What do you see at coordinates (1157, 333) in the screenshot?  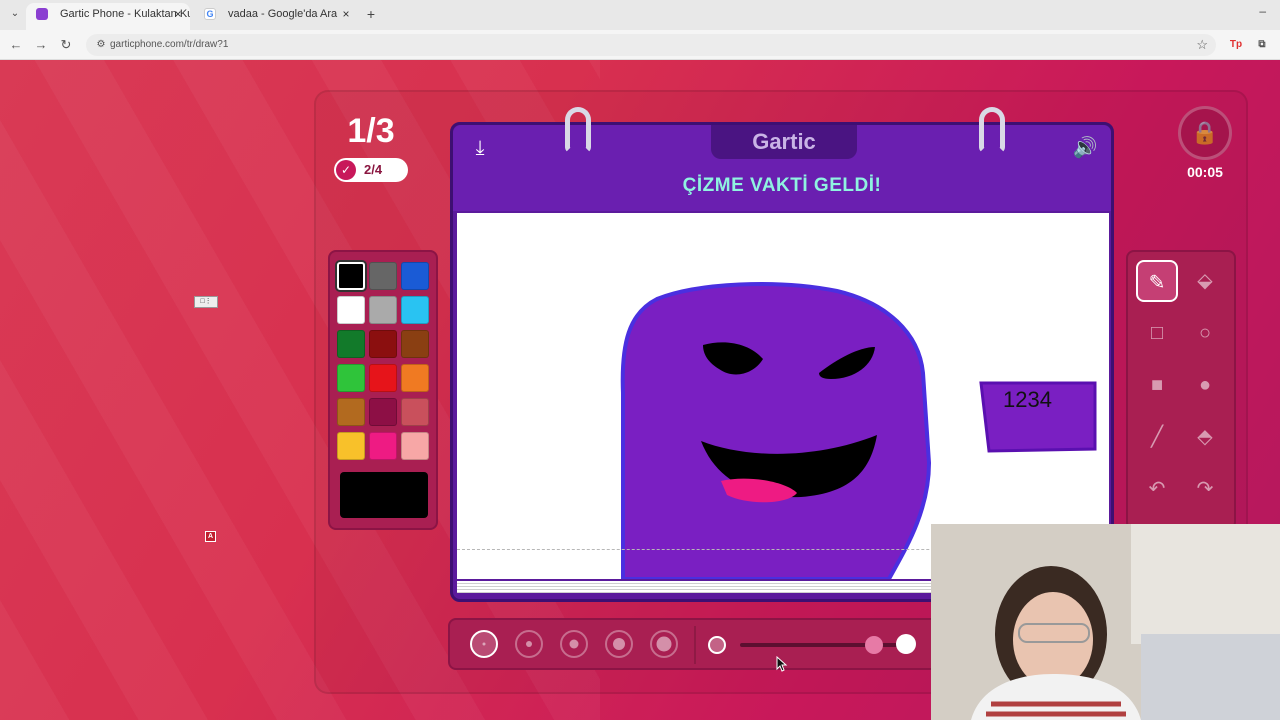 I see `rectangle-outline-icon: □` at bounding box center [1157, 333].